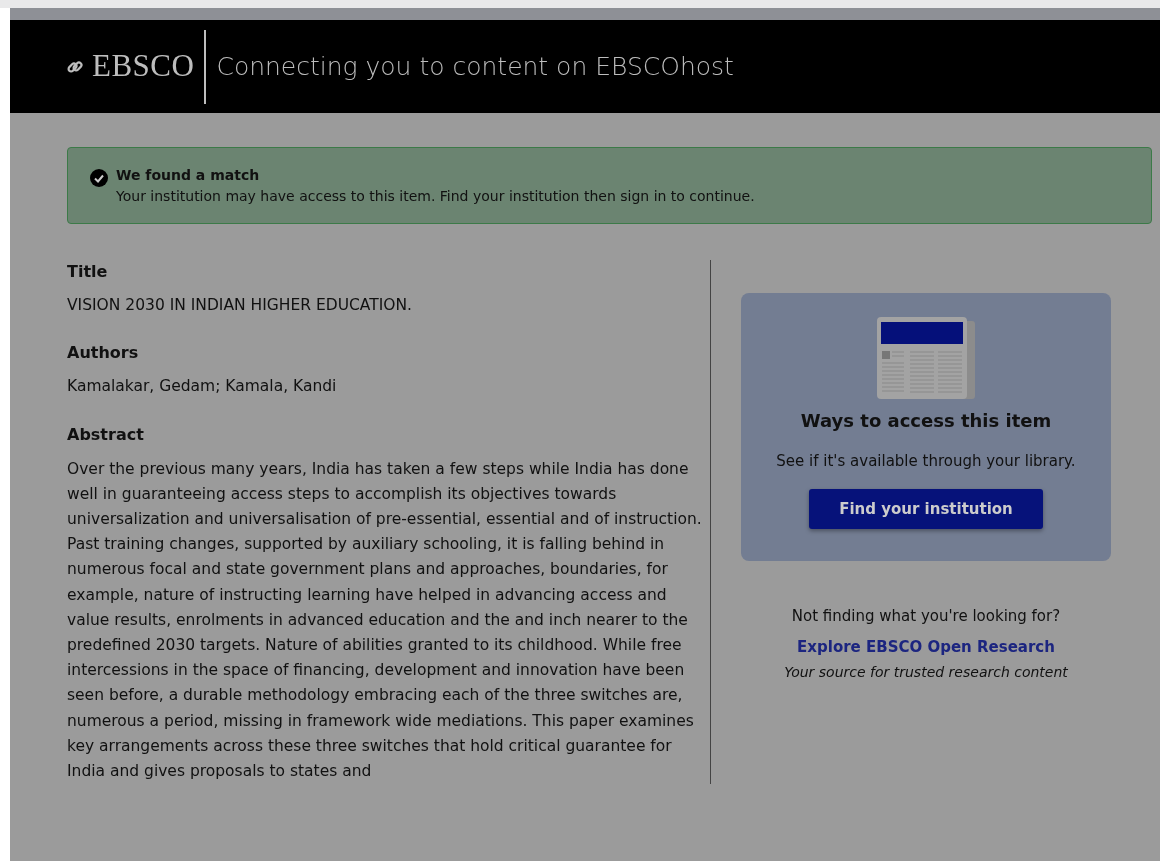 Image resolution: width=1160 pixels, height=861 pixels. What do you see at coordinates (926, 672) in the screenshot?
I see `tagline: Your source for trusted research content` at bounding box center [926, 672].